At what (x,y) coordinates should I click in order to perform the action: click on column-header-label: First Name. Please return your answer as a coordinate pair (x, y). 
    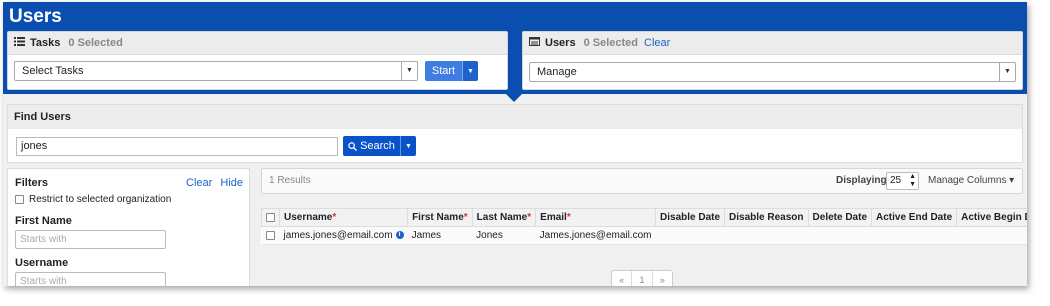
    Looking at the image, I should click on (438, 217).